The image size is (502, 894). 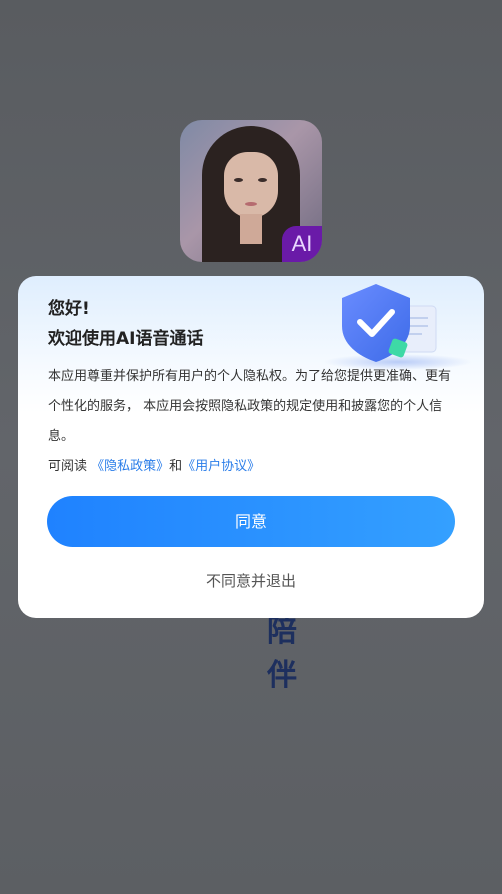 What do you see at coordinates (70, 466) in the screenshot?
I see `read-prefix: 可阅读` at bounding box center [70, 466].